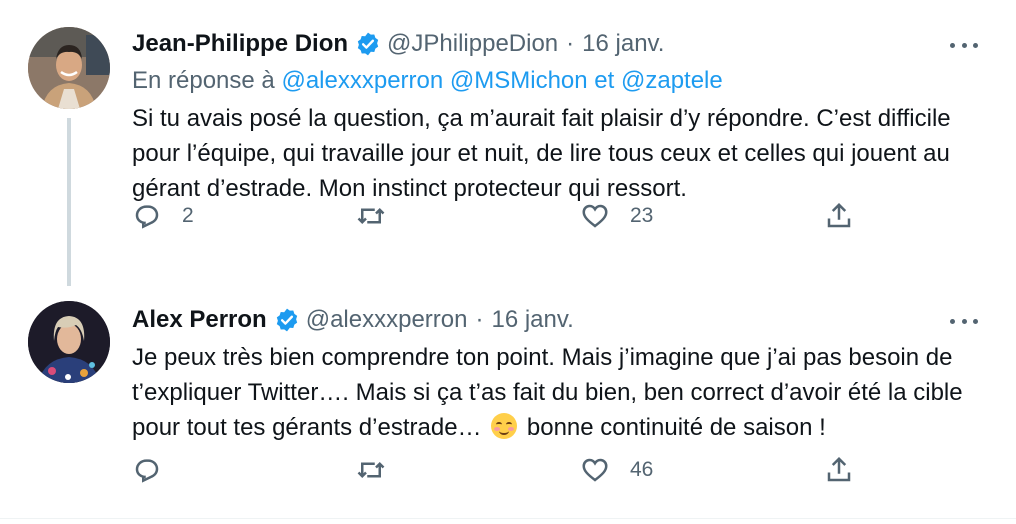 The height and width of the screenshot is (524, 1016). What do you see at coordinates (362, 80) in the screenshot?
I see `mention-alexxxperron: @alexxxperron` at bounding box center [362, 80].